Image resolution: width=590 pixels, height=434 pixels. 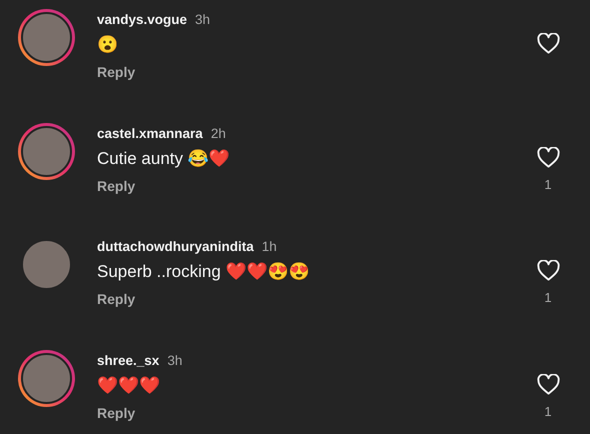 I want to click on comment-text: ❤❤❤, so click(x=129, y=385).